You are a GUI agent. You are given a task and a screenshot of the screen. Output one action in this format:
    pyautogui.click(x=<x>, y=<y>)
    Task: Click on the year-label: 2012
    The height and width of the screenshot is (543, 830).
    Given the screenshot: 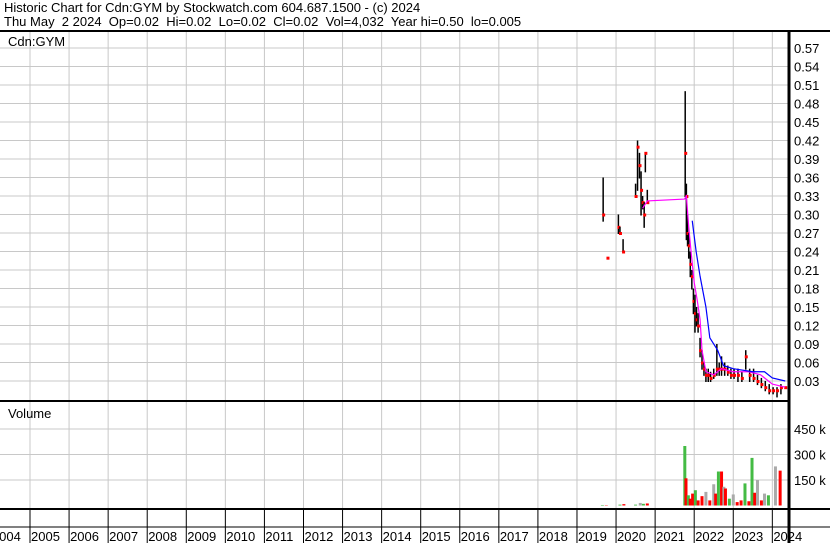 What is the action you would take?
    pyautogui.click(x=318, y=536)
    